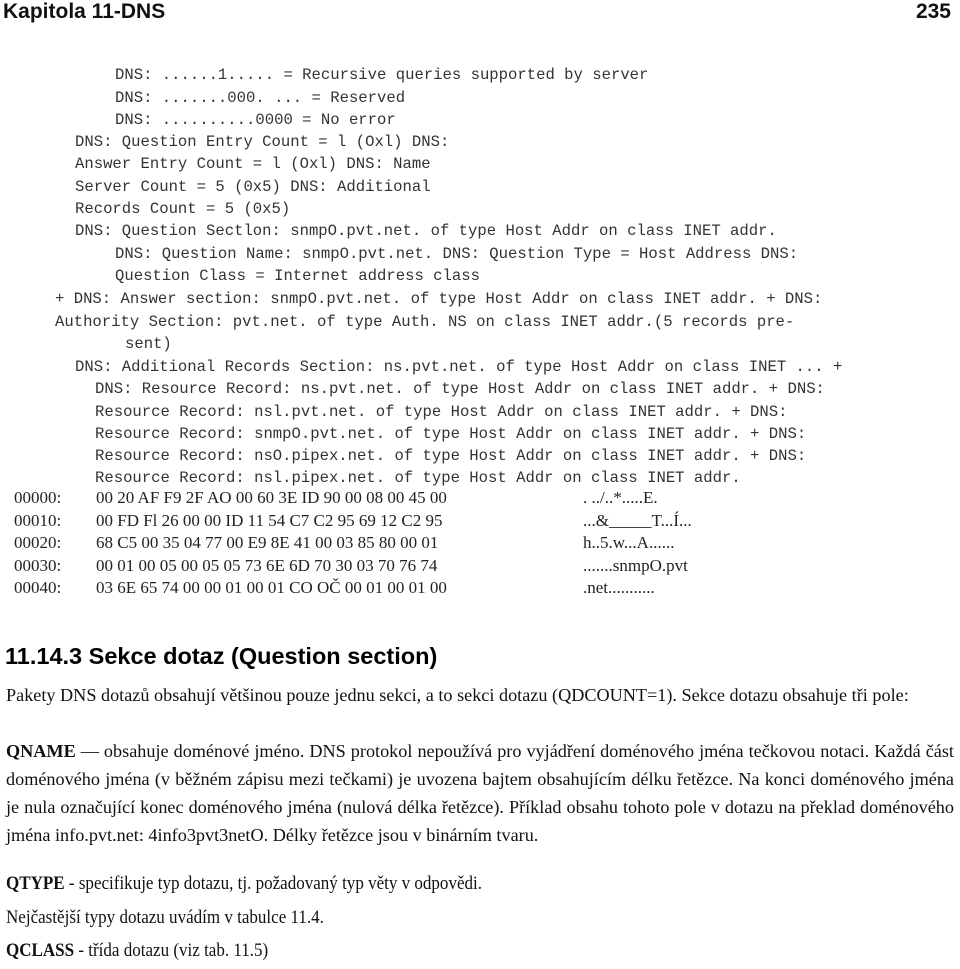 This screenshot has height=969, width=960. Describe the element at coordinates (84, 11) in the screenshot. I see `chapter-title: Kapitola 11-DNS` at that location.